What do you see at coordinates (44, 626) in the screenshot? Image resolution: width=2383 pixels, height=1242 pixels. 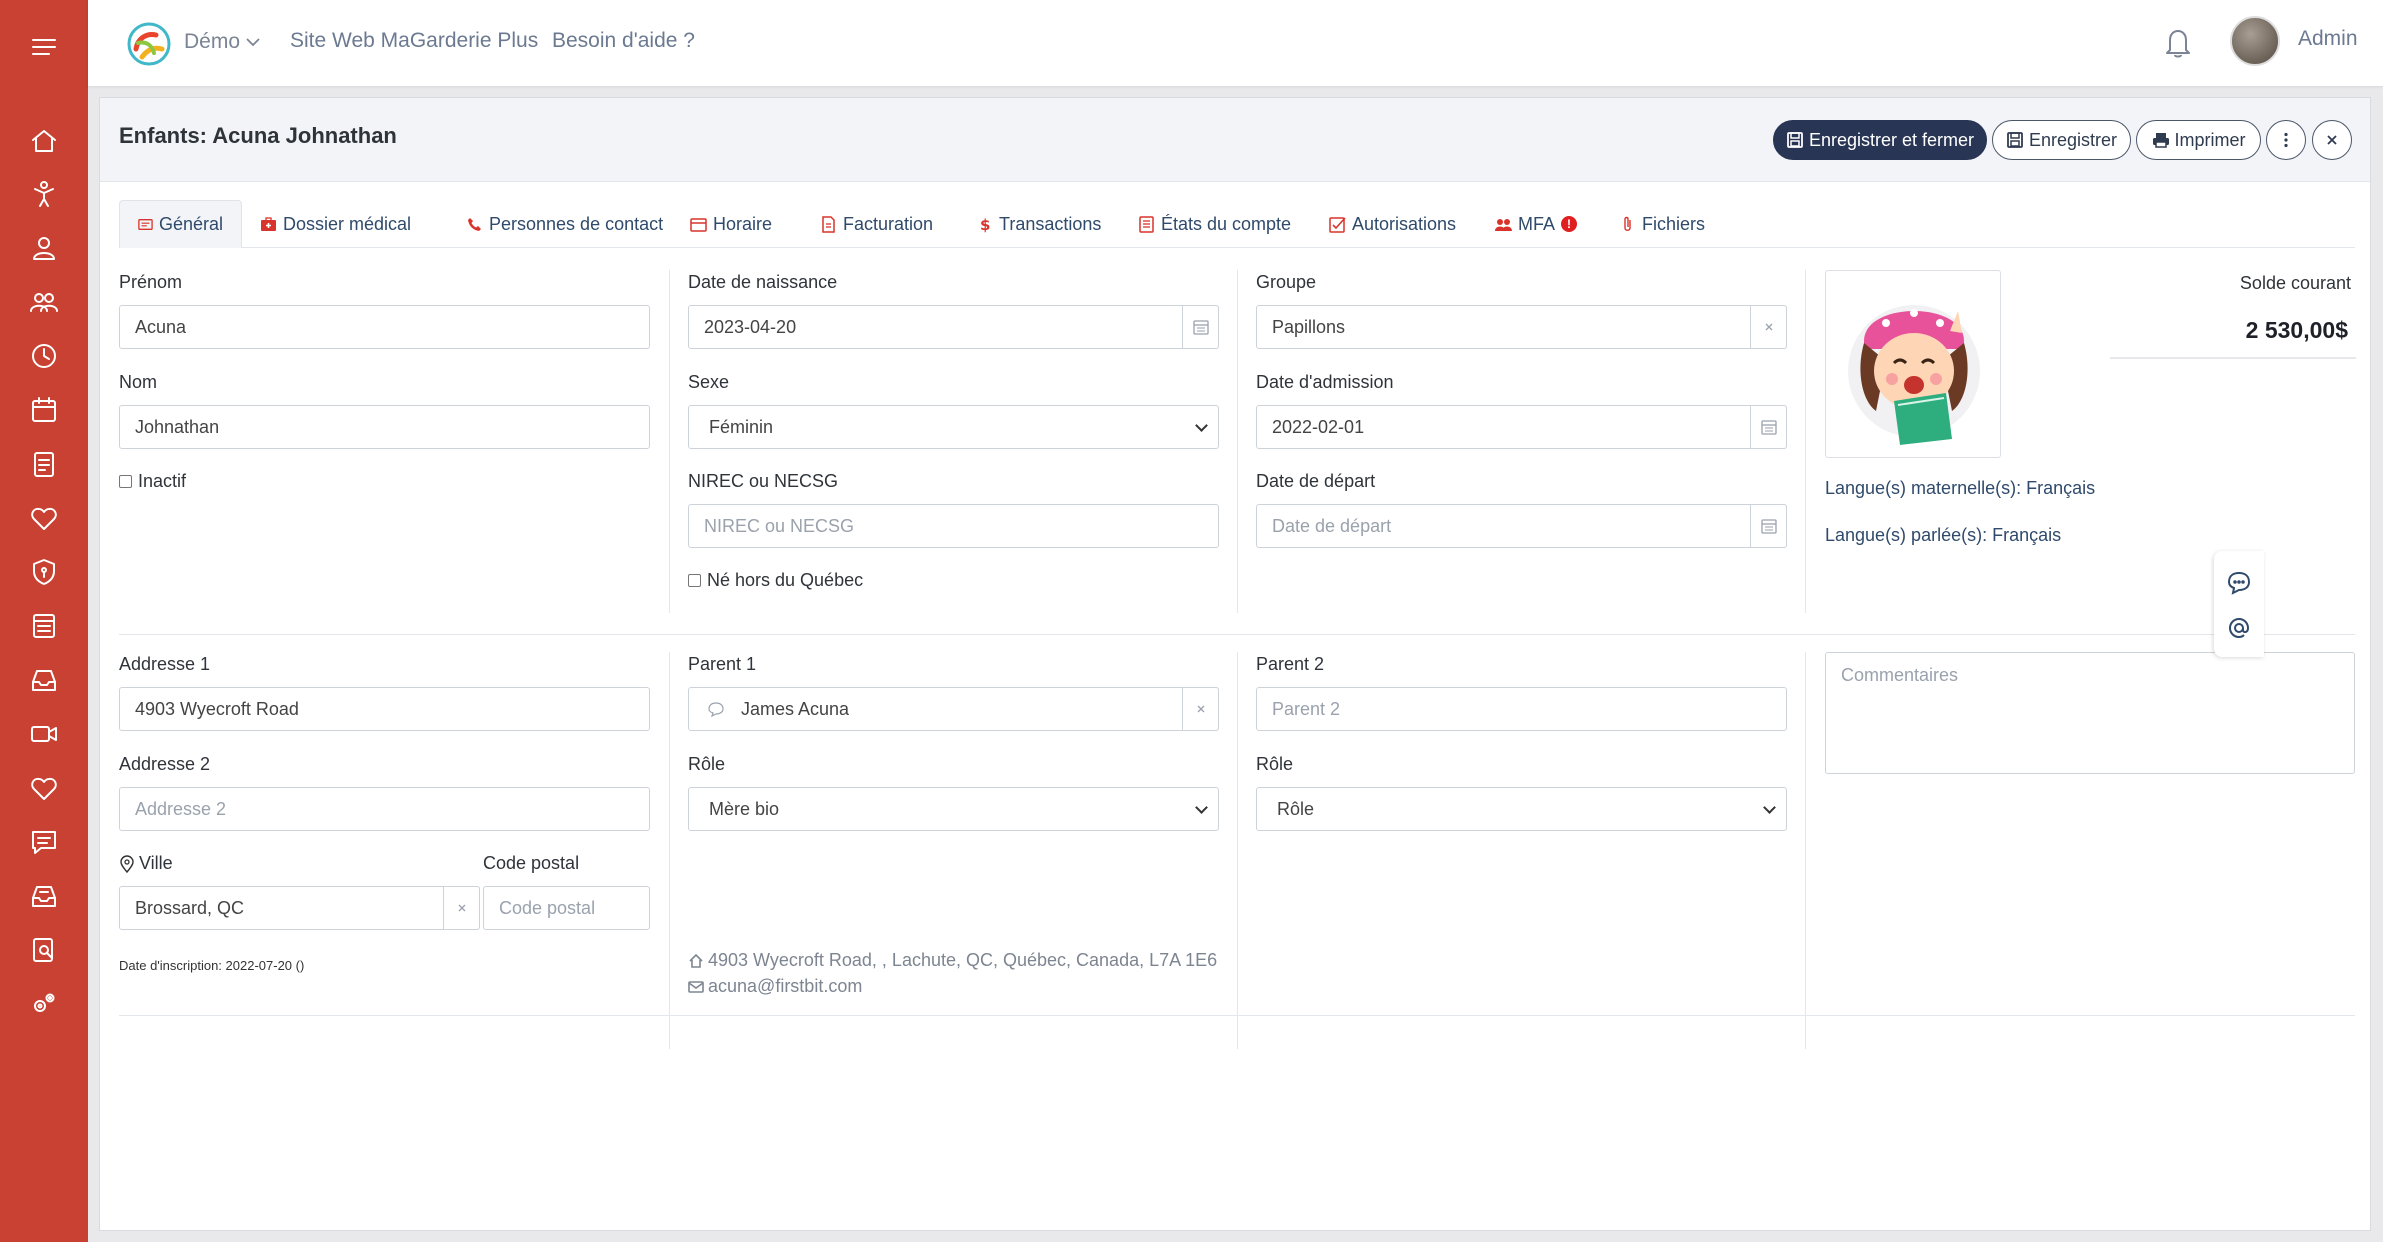 I see `list-icon` at bounding box center [44, 626].